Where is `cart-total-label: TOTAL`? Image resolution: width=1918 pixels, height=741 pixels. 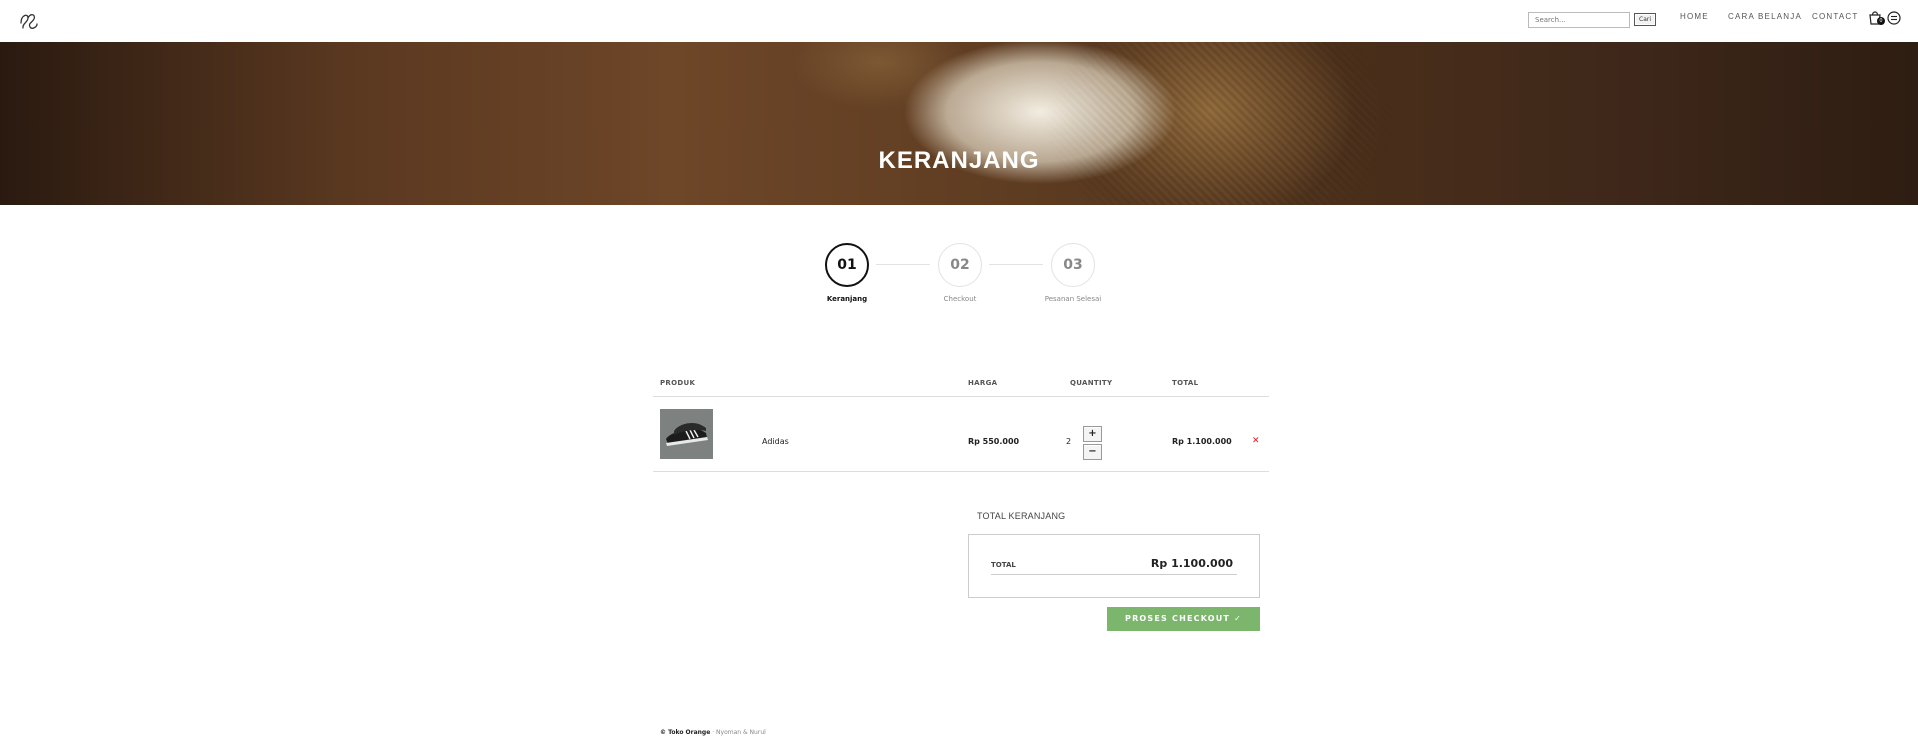
cart-total-label: TOTAL is located at coordinates (1003, 565).